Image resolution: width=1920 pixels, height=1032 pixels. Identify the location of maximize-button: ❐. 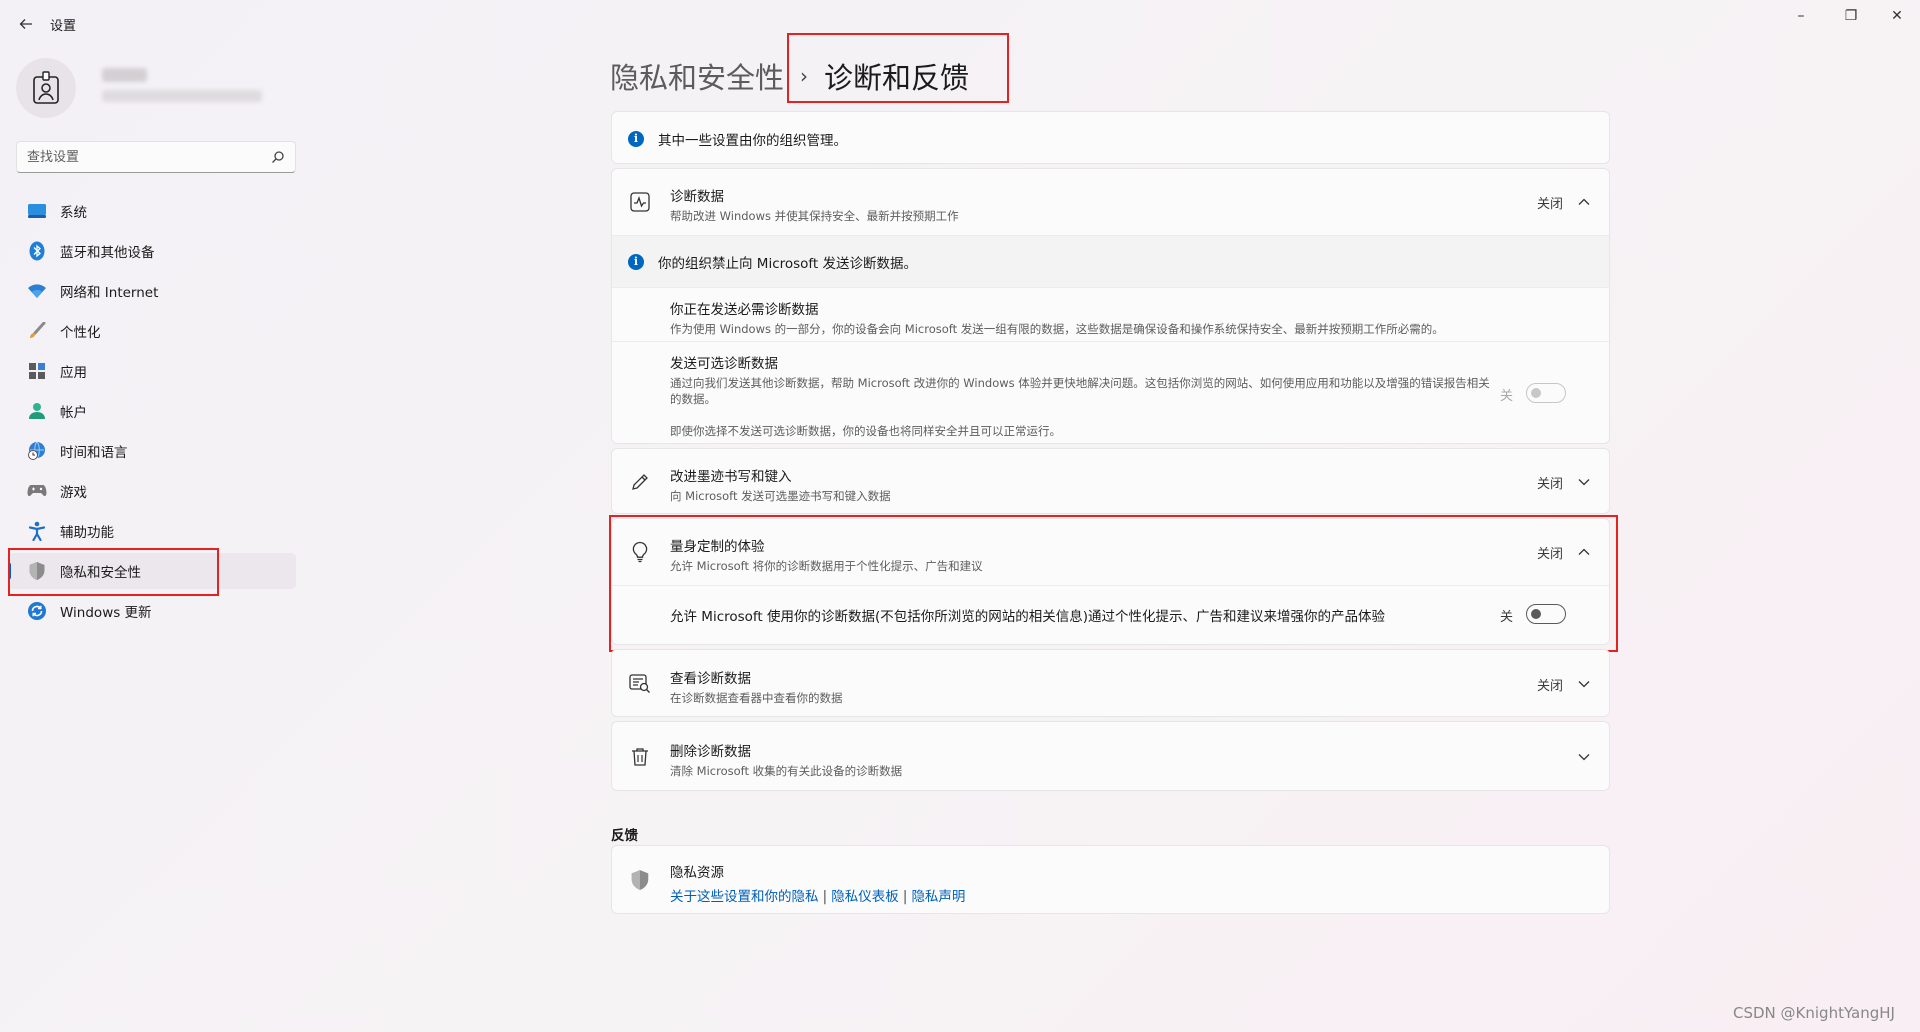
(1851, 16).